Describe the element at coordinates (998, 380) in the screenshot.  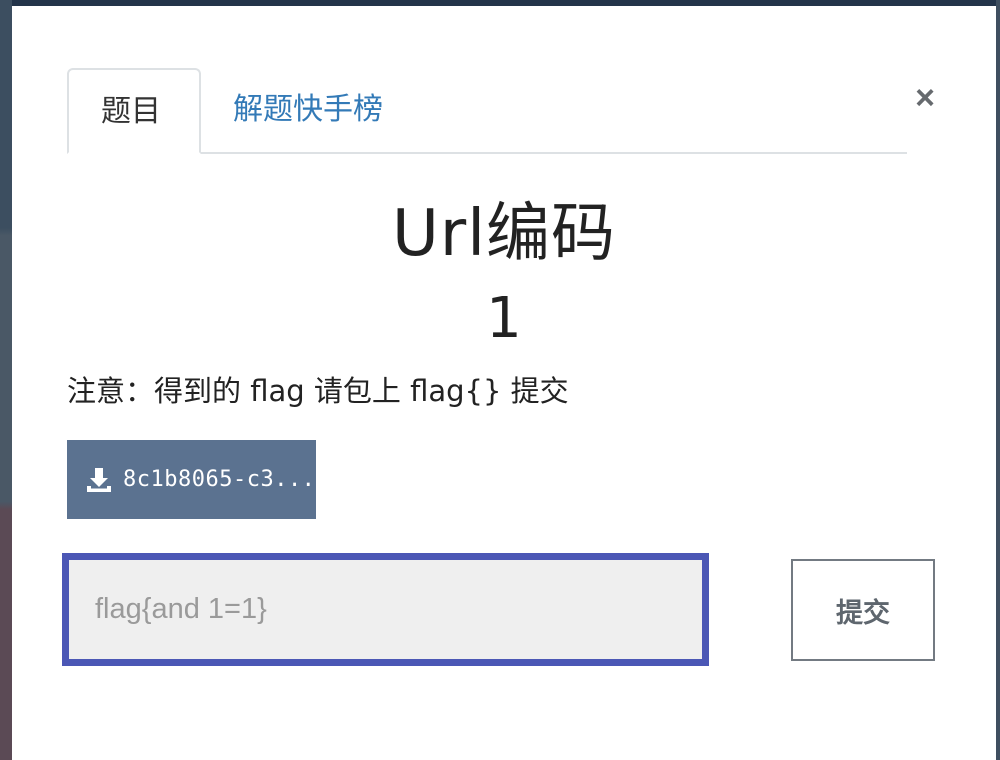
I see `page-backdrop-right` at that location.